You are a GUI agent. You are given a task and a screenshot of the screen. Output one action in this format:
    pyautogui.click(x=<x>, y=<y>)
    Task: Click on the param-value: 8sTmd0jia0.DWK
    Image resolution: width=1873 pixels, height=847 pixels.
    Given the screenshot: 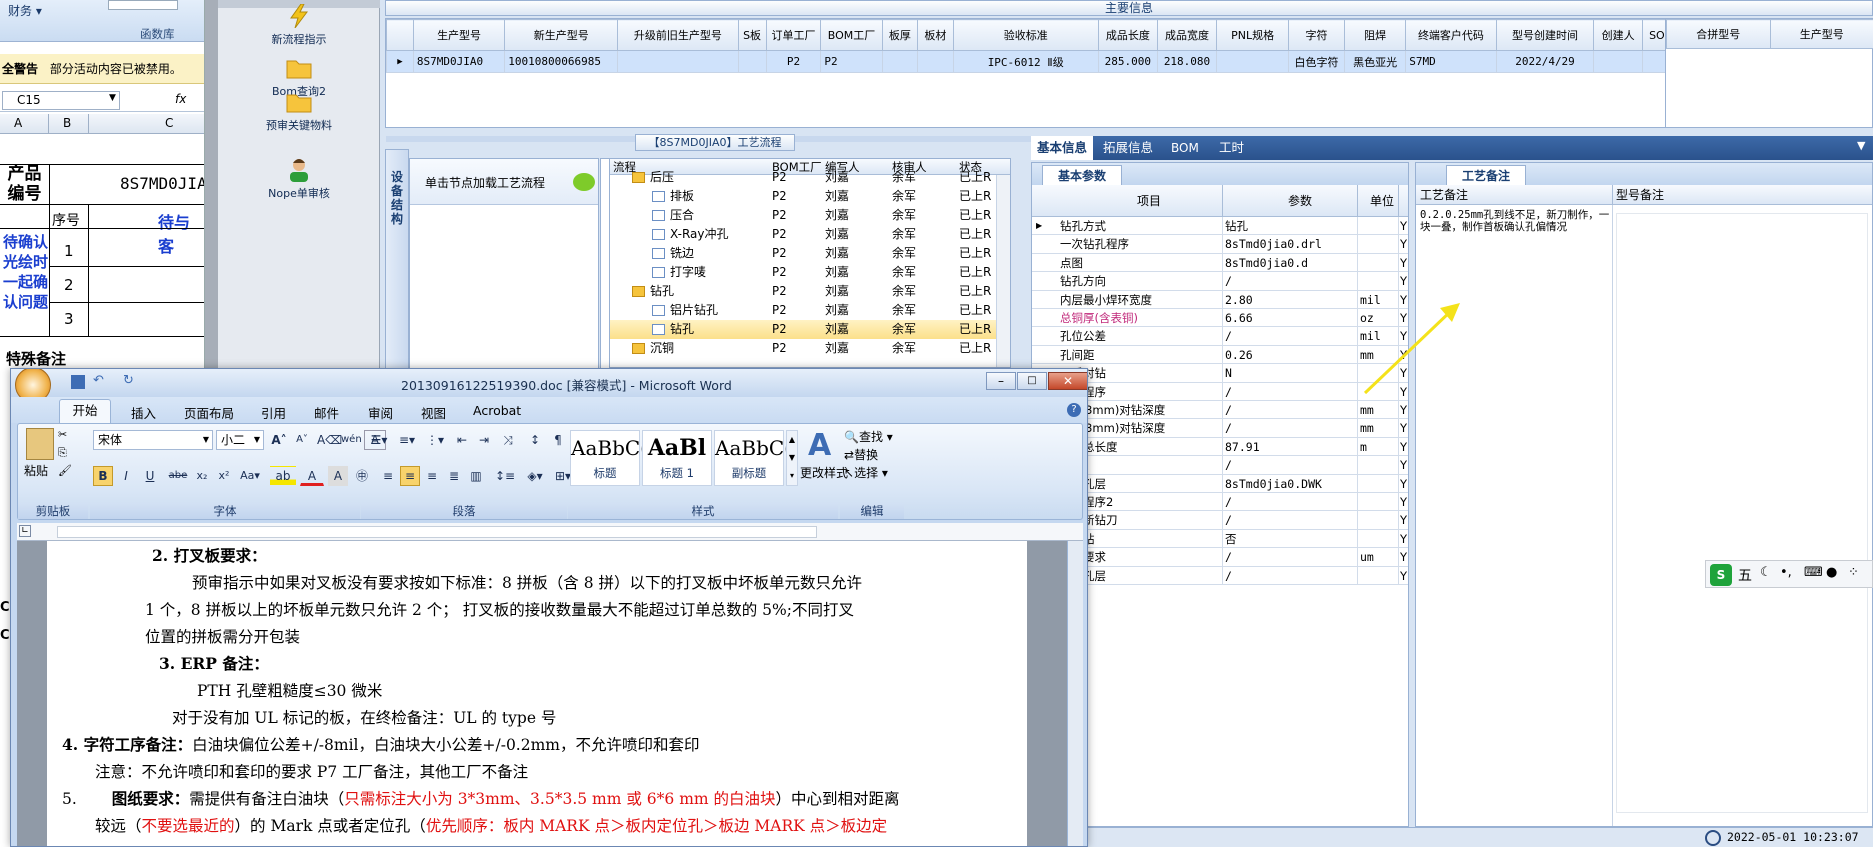 What is the action you would take?
    pyautogui.click(x=1290, y=484)
    